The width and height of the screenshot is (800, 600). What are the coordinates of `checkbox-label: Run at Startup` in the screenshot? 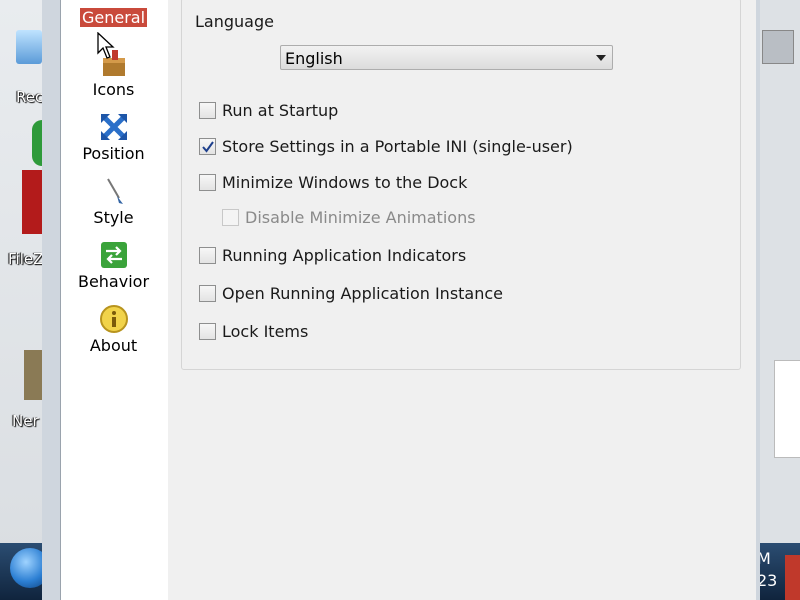 It's located at (280, 110).